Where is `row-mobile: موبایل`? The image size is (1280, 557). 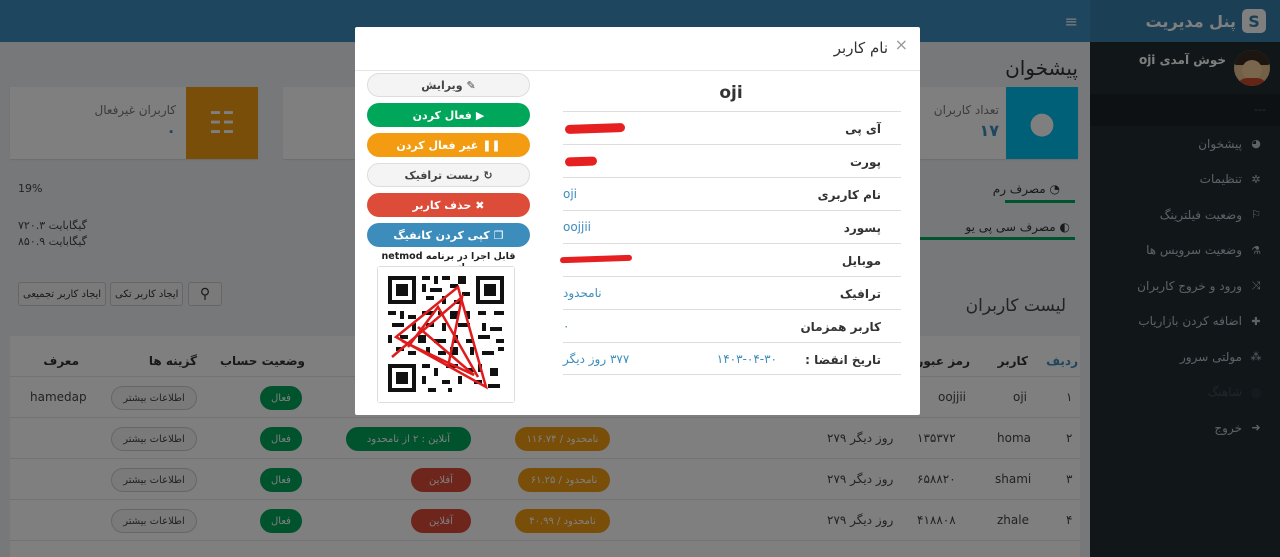
row-mobile: موبایل is located at coordinates (730, 259).